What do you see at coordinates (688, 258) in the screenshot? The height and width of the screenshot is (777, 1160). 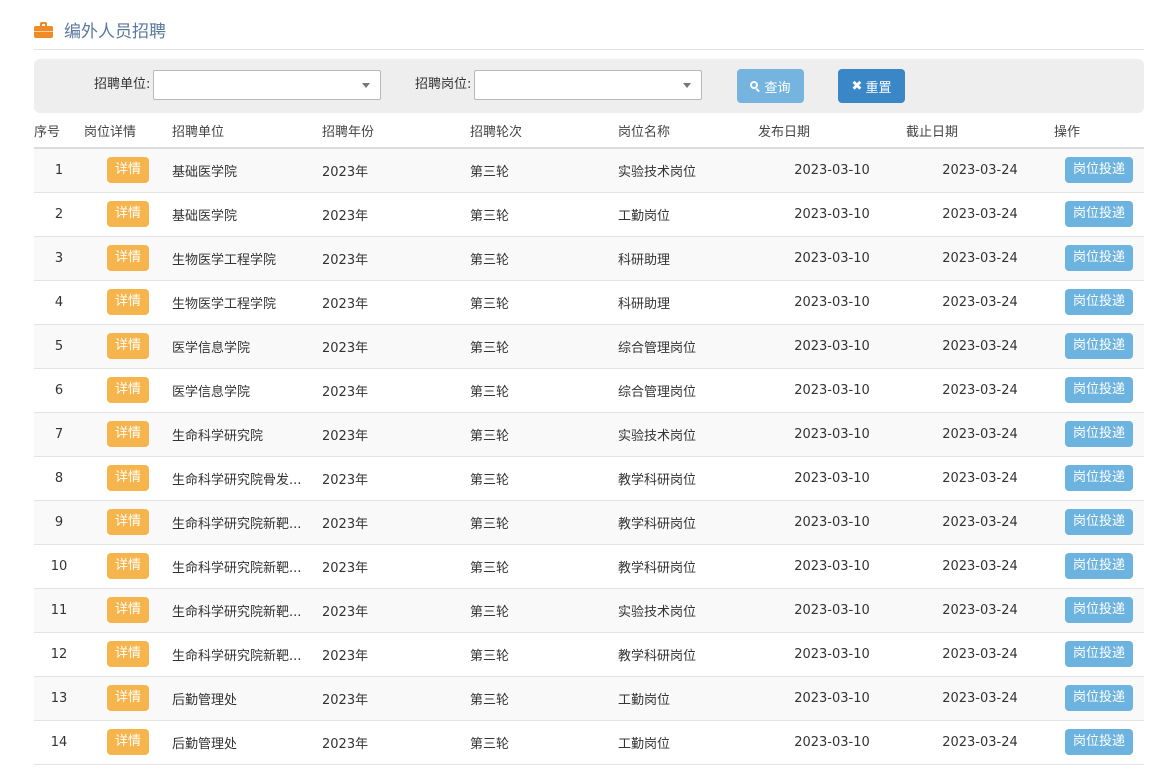 I see `post-cell: 科研助理` at bounding box center [688, 258].